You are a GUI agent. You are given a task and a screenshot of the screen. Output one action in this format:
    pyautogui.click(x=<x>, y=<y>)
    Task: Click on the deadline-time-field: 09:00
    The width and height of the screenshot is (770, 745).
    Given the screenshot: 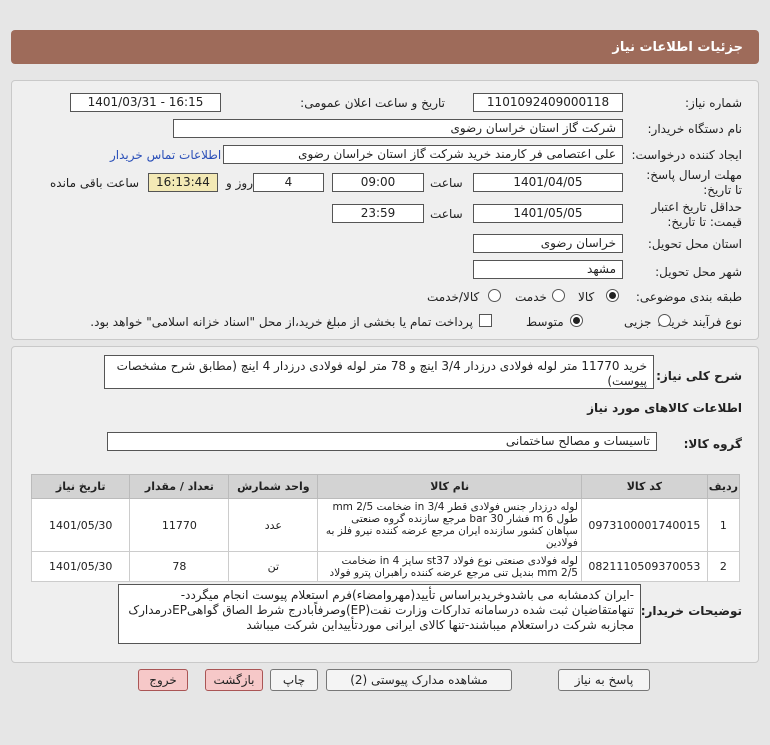 What is the action you would take?
    pyautogui.click(x=378, y=182)
    